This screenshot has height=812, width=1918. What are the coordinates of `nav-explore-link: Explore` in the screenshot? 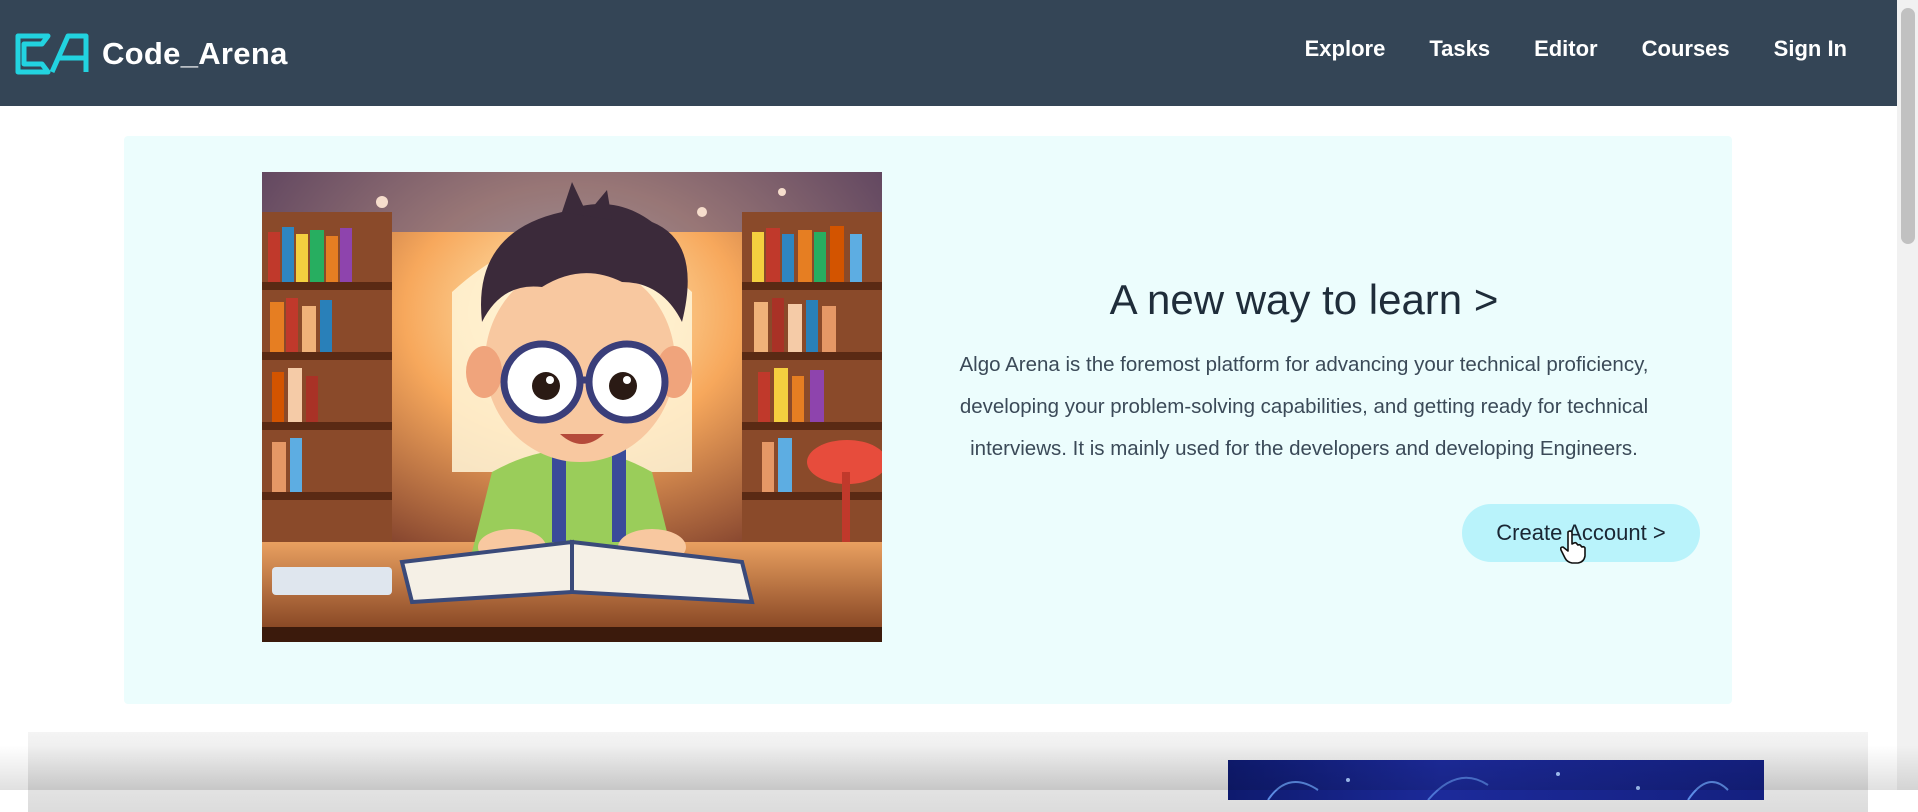 It's located at (1345, 49).